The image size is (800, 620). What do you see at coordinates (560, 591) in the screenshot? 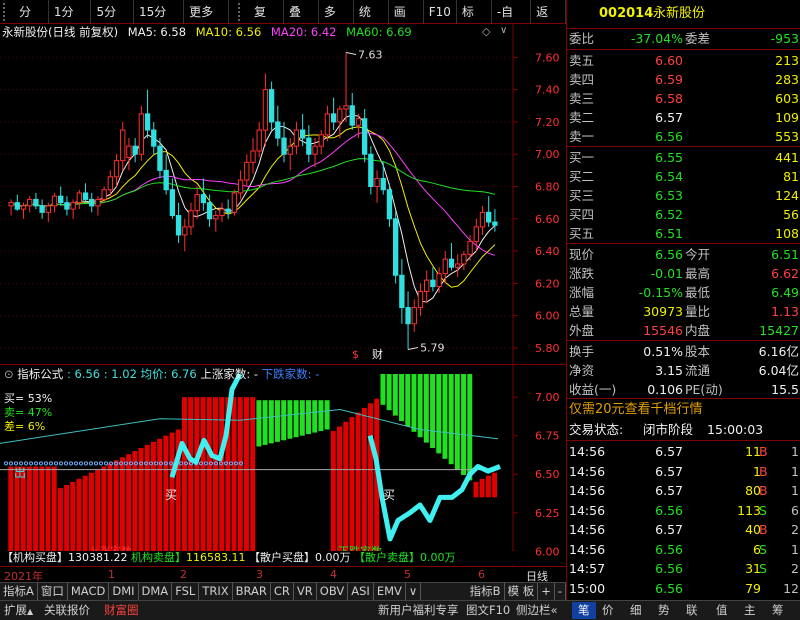
I see `zoom-out-button: -` at bounding box center [560, 591].